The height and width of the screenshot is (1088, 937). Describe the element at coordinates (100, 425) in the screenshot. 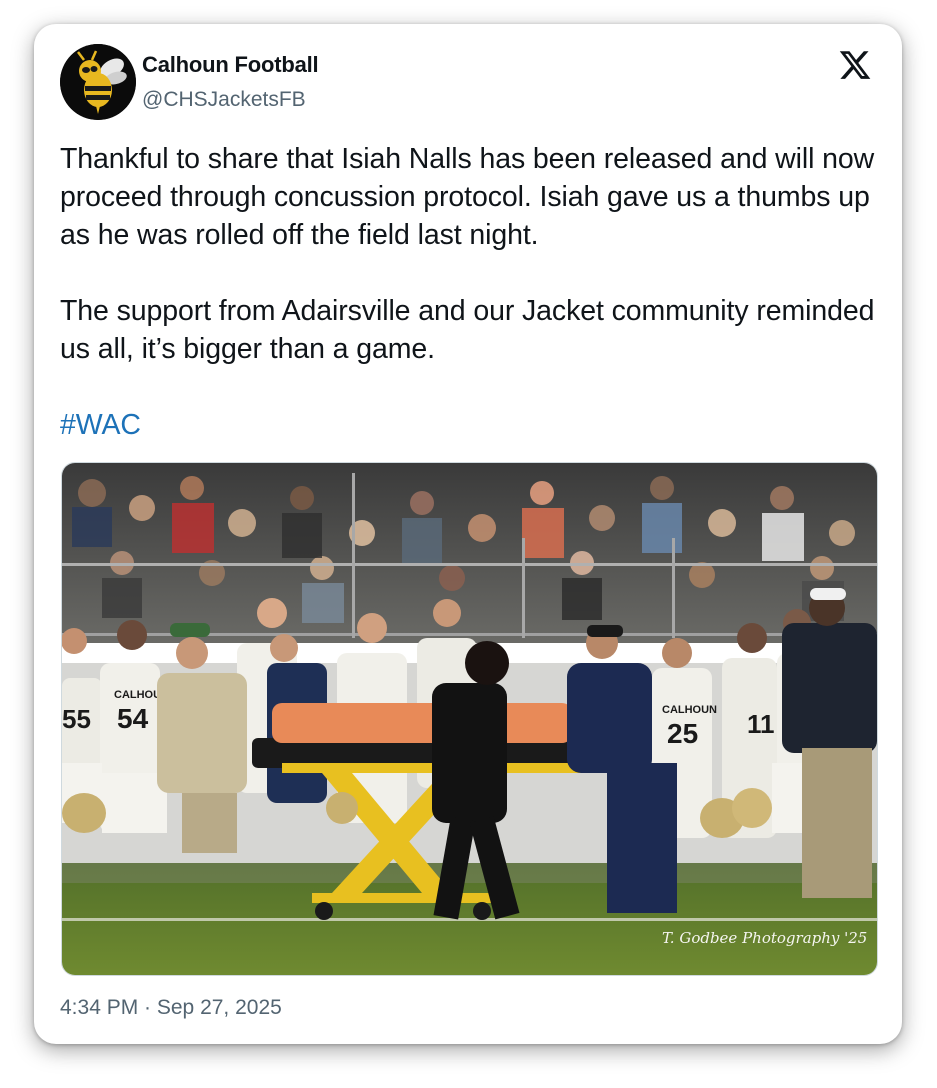

I see `hashtag-link: #WAC` at that location.